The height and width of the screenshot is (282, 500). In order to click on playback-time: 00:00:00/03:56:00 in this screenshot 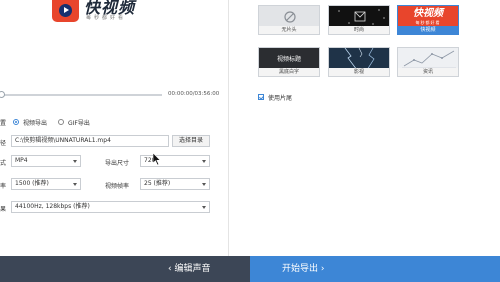, I will do `click(194, 94)`.